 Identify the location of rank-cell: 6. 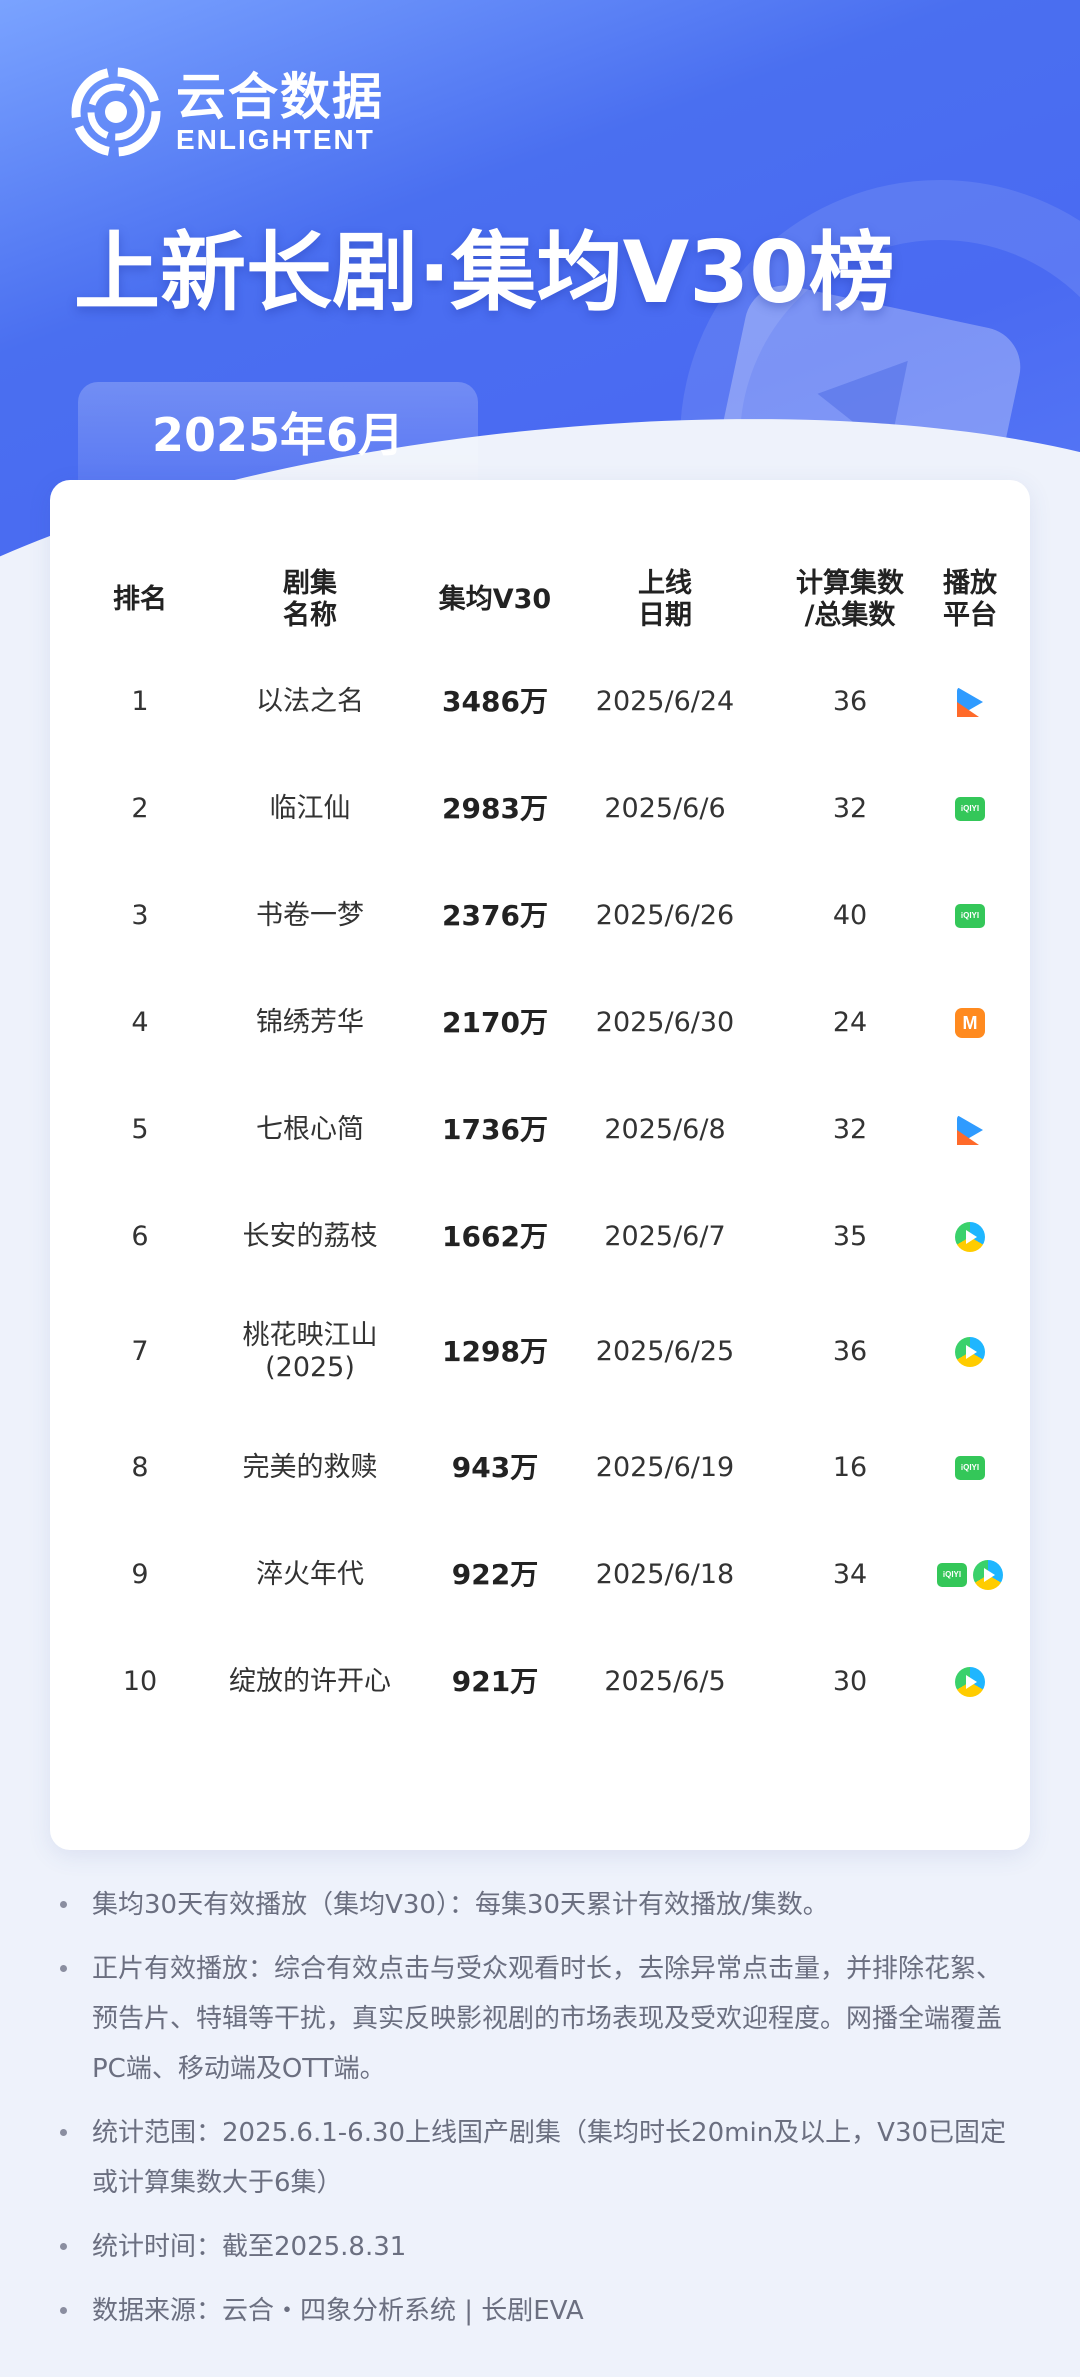
(140, 1236).